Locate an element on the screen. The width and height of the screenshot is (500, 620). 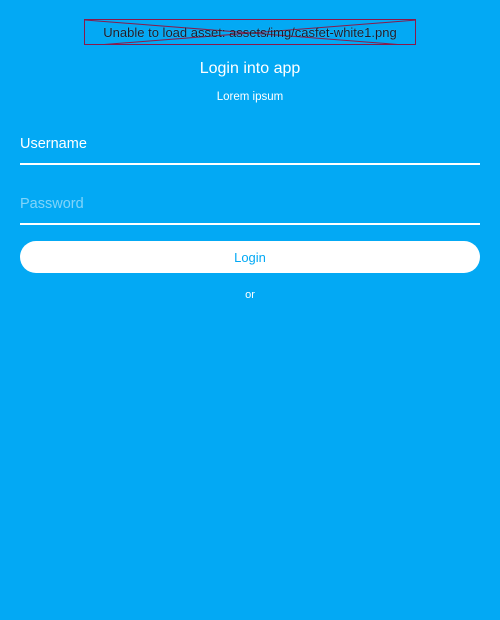
password-input is located at coordinates (250, 204).